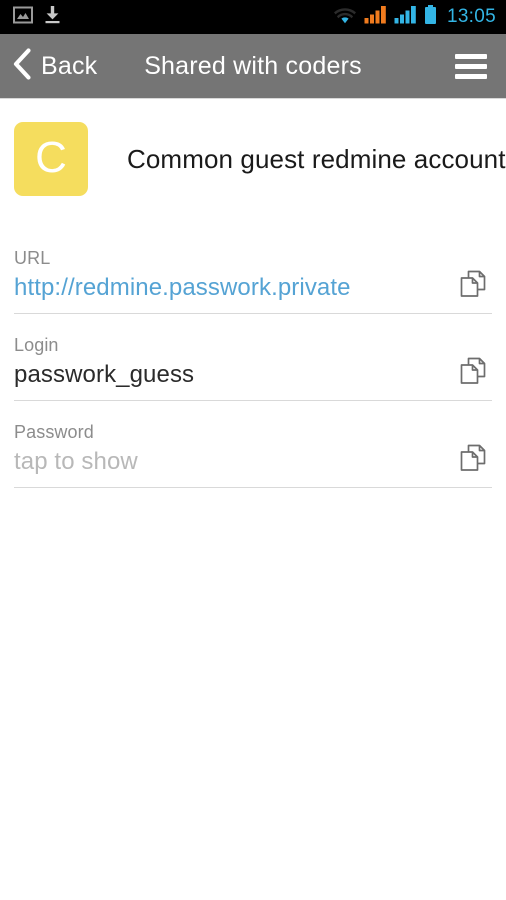  I want to click on signal-bars-blue-icon, so click(405, 17).